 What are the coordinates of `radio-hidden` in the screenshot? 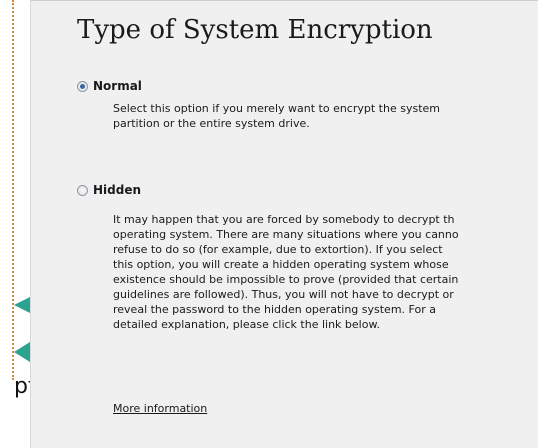 It's located at (82, 190).